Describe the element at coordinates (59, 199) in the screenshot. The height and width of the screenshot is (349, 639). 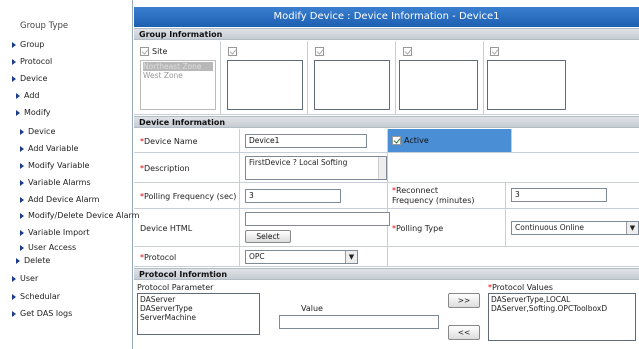
I see `sidebar-item-add-device-alarm: Add Device Alarm` at that location.